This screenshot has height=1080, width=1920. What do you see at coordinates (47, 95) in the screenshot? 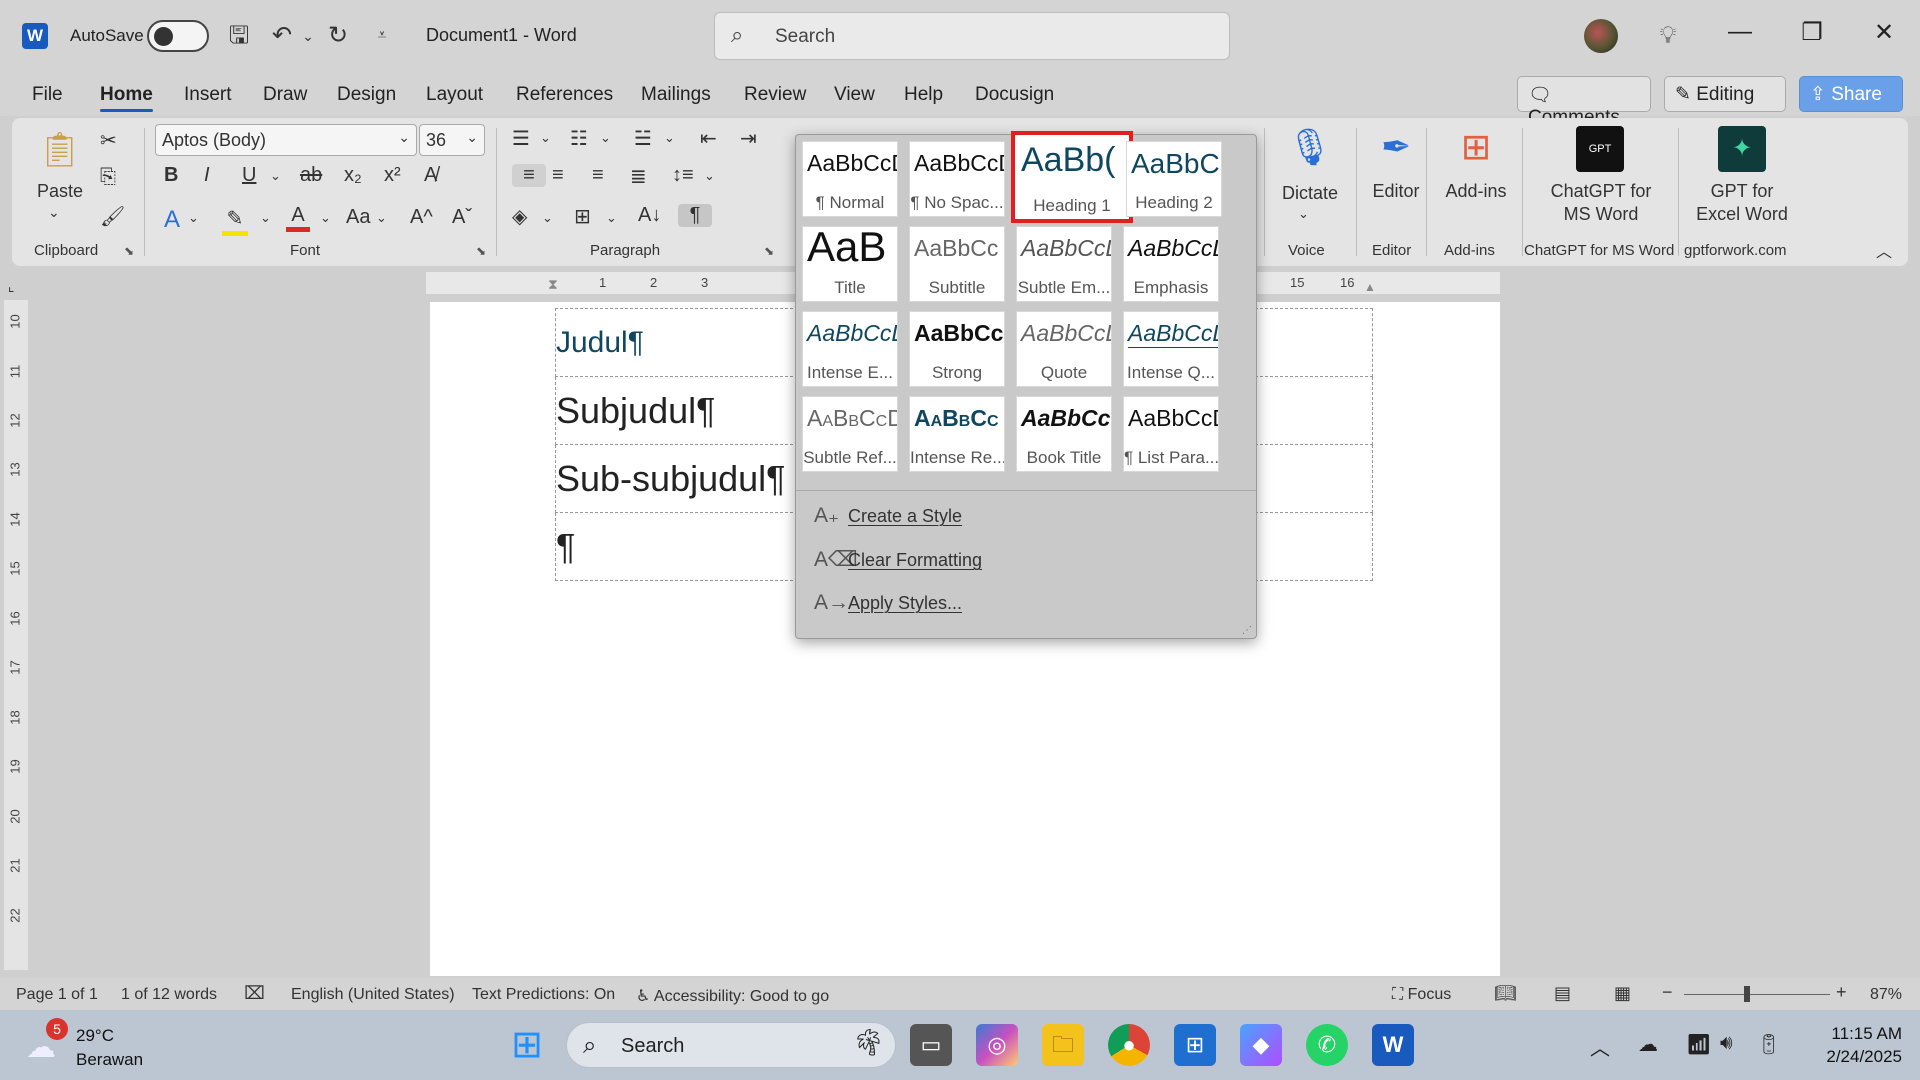
I see `tab-file: File` at bounding box center [47, 95].